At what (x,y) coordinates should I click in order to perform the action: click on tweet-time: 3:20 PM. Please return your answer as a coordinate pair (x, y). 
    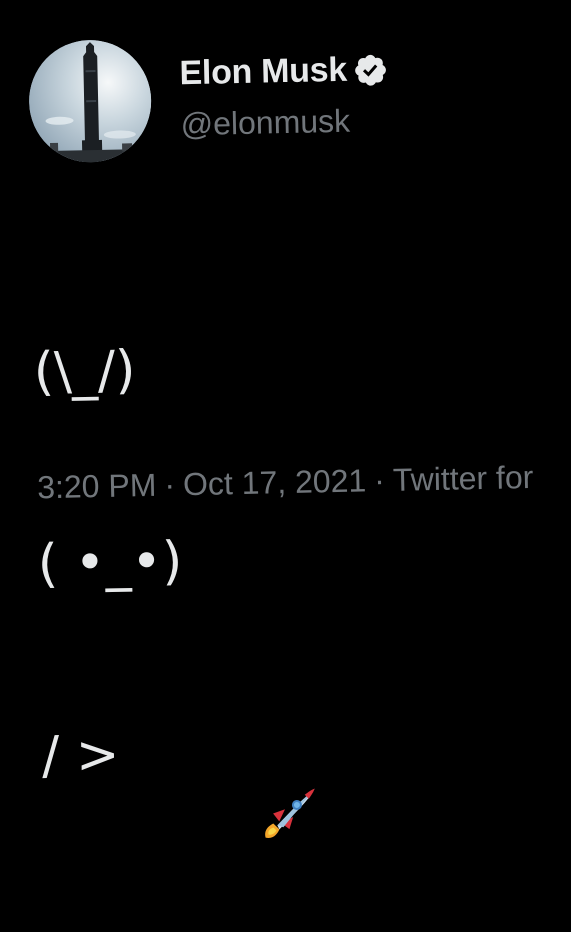
    Looking at the image, I should click on (97, 486).